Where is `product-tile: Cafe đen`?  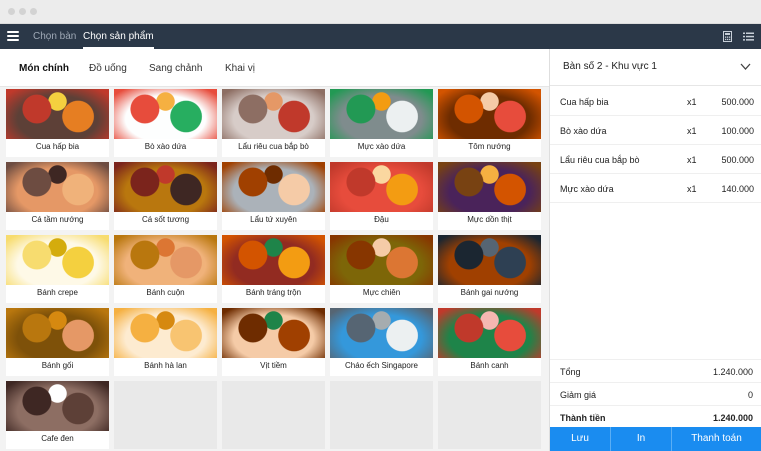 product-tile: Cafe đen is located at coordinates (57, 415).